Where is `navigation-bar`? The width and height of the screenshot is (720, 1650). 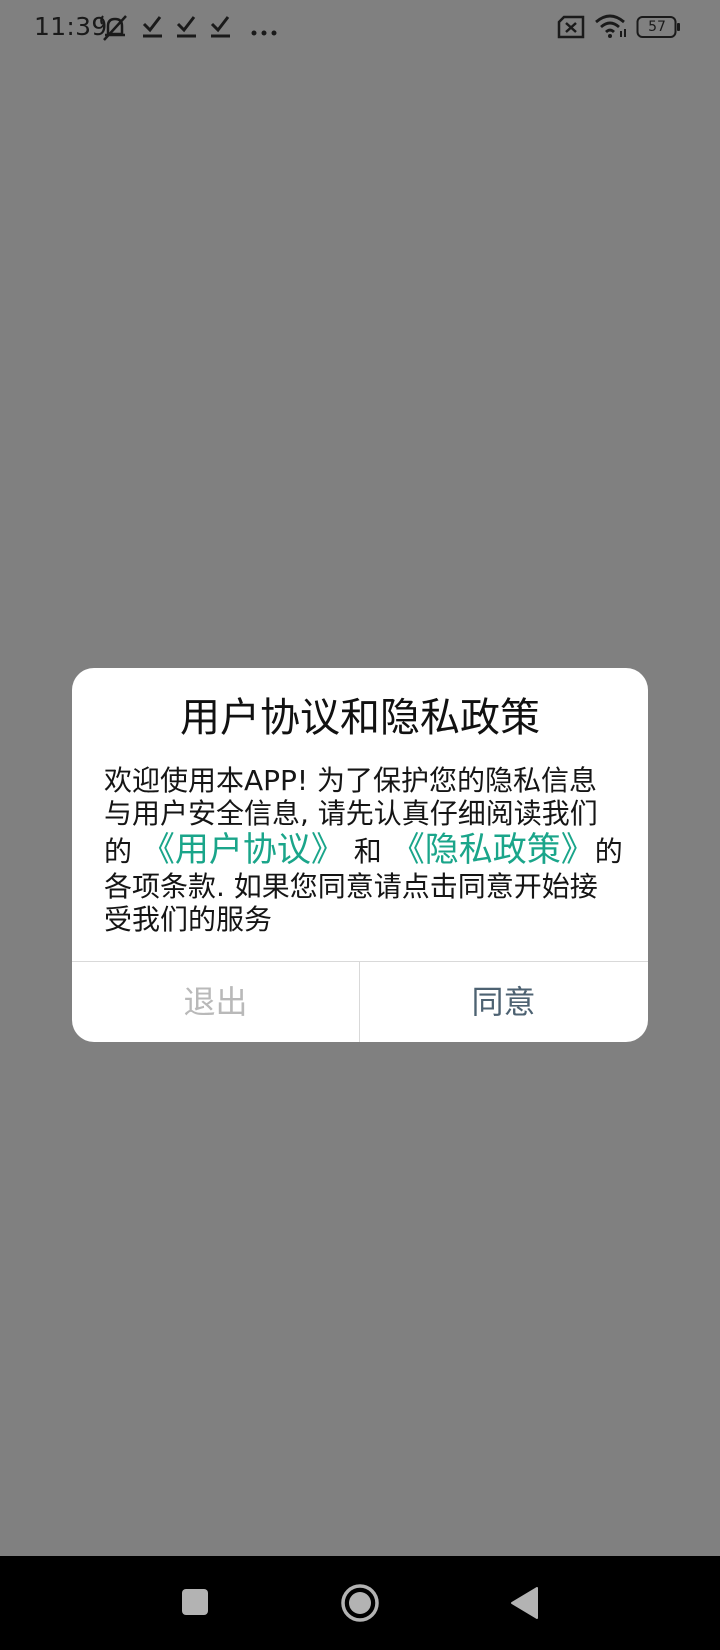
navigation-bar is located at coordinates (360, 1603).